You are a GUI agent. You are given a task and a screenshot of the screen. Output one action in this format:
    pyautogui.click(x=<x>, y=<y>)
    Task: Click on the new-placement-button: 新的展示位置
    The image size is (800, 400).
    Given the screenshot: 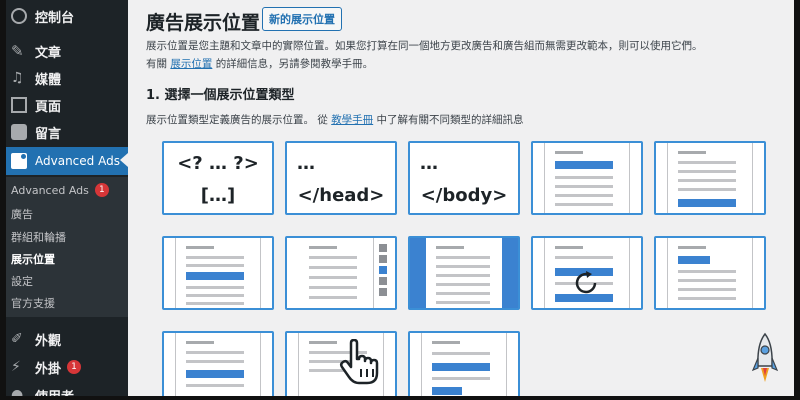 What is the action you would take?
    pyautogui.click(x=302, y=19)
    